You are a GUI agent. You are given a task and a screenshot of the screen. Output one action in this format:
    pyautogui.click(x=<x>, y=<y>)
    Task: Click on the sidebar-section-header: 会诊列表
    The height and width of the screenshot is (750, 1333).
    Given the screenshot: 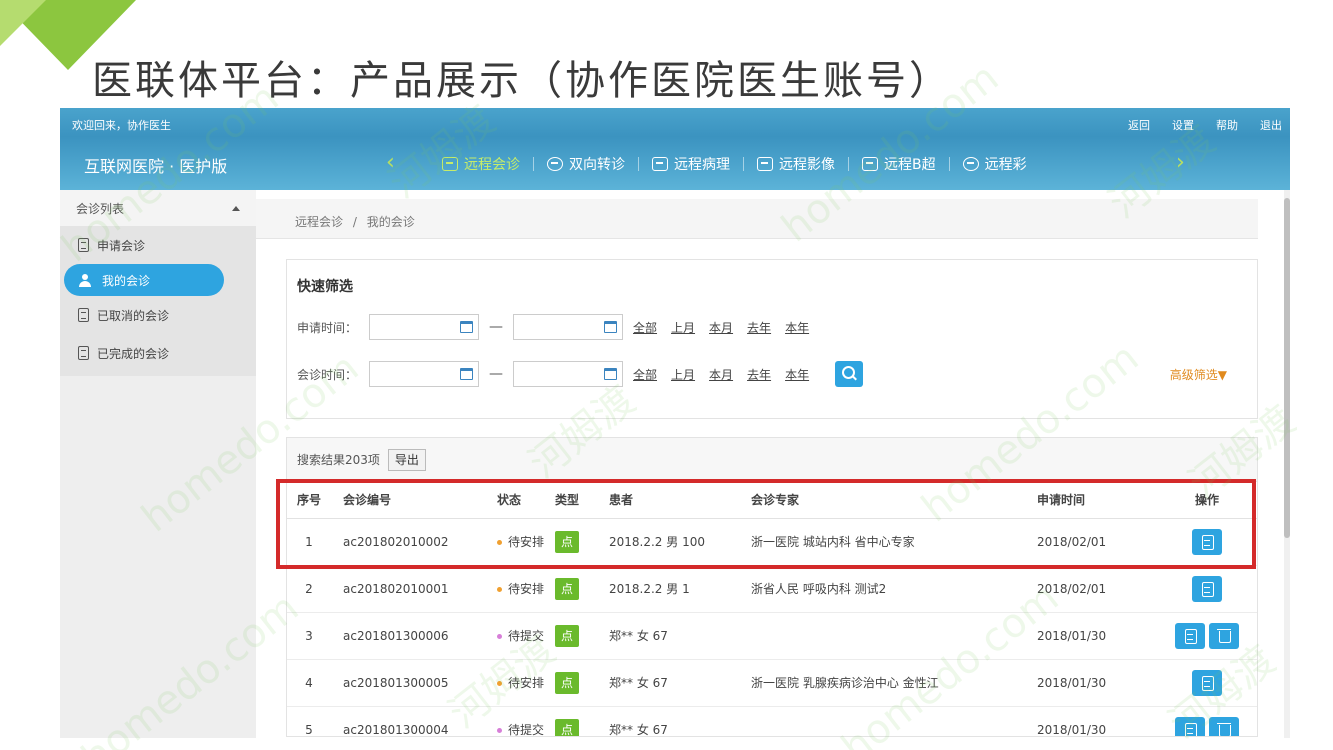 What is the action you would take?
    pyautogui.click(x=158, y=208)
    